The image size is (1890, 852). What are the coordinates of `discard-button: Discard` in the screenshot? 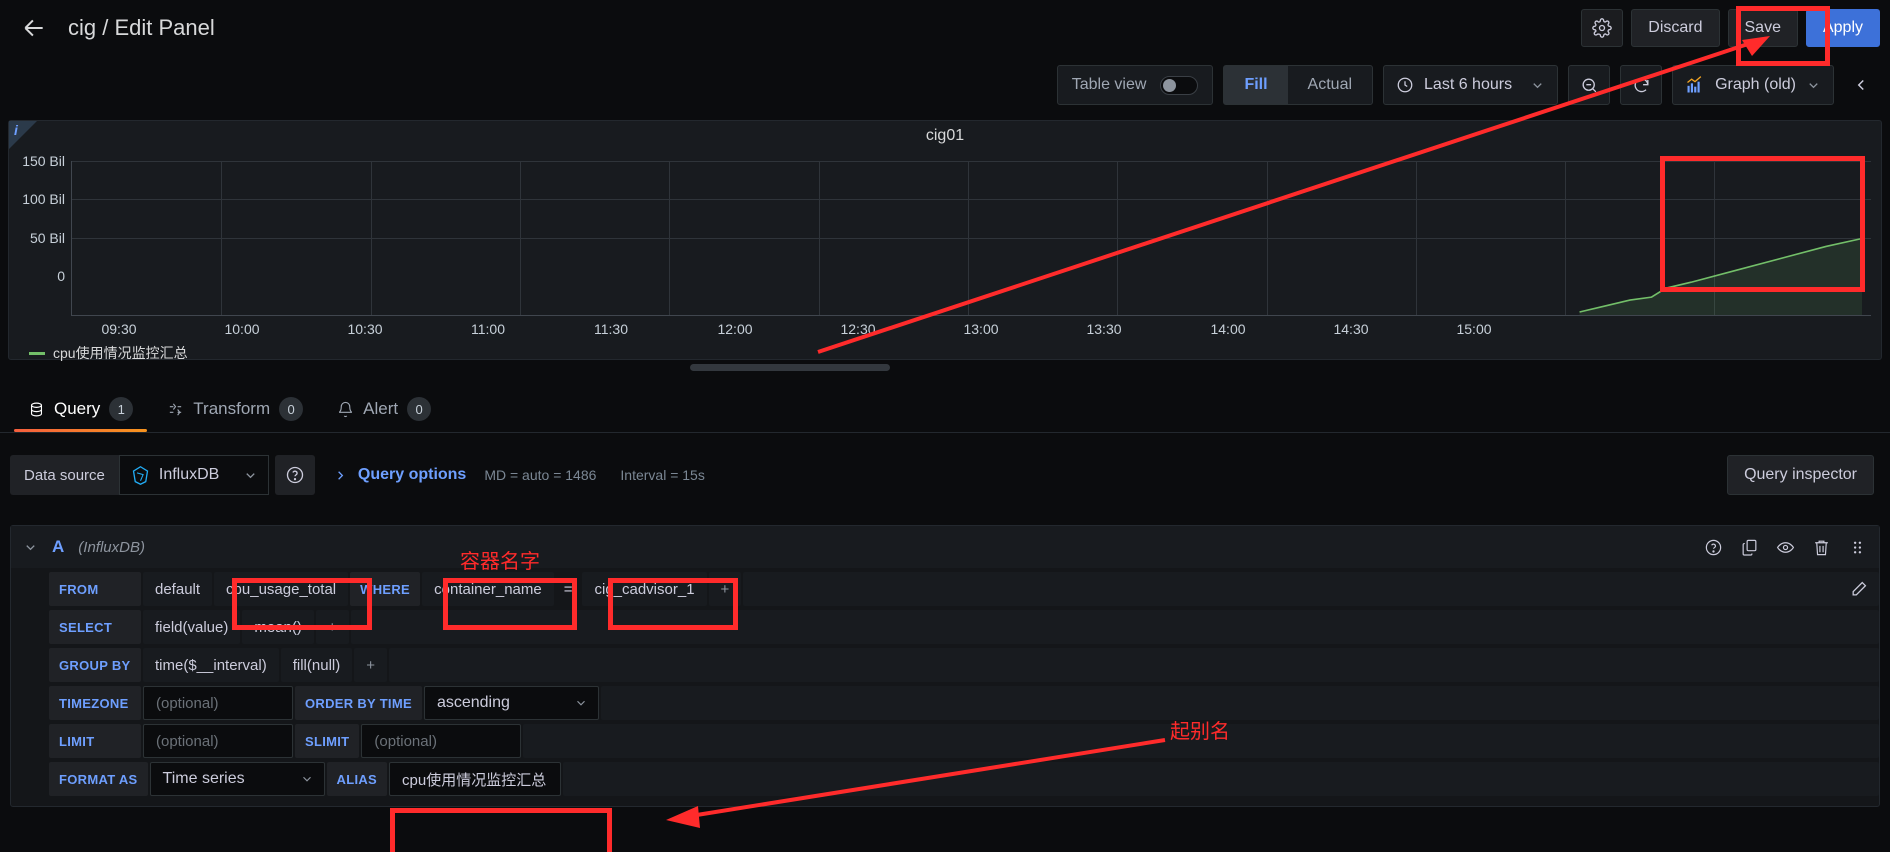 It's located at (1675, 28).